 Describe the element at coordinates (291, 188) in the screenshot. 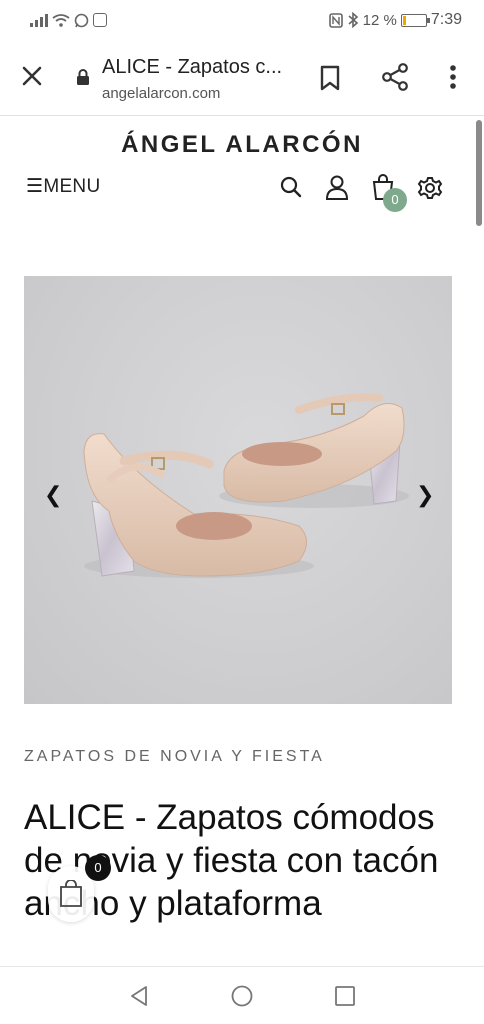

I see `search-icon` at that location.